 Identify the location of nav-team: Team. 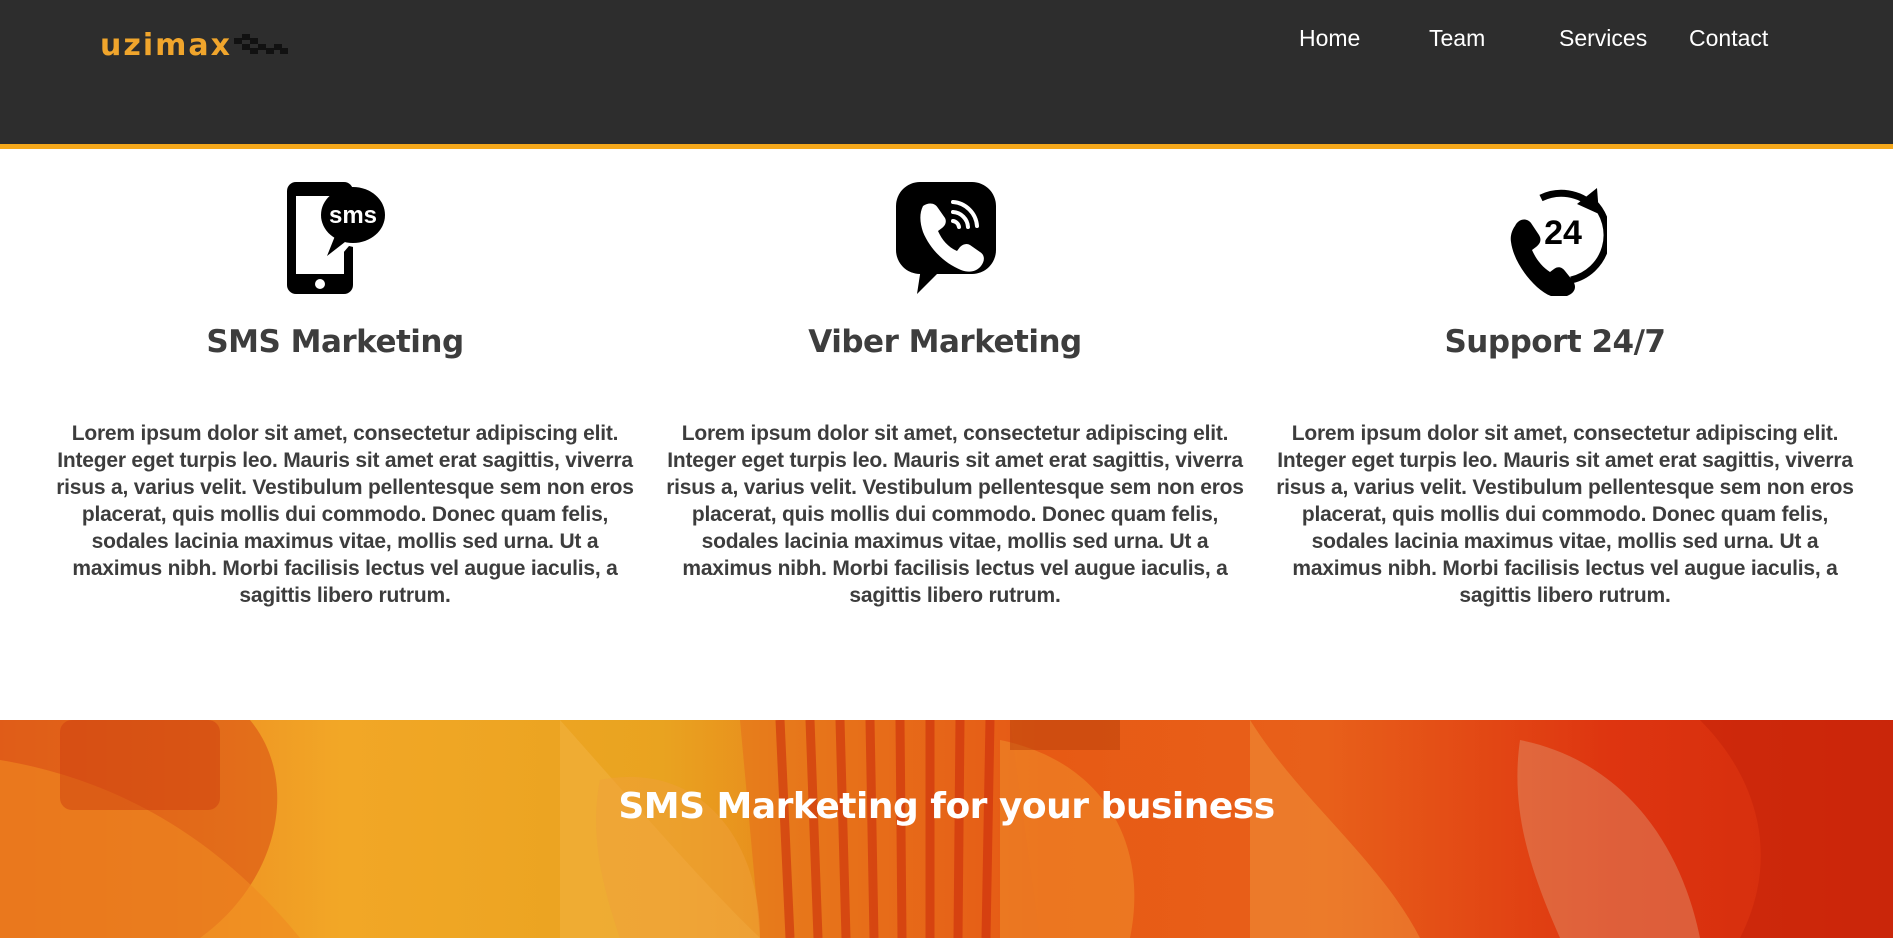
(1457, 38).